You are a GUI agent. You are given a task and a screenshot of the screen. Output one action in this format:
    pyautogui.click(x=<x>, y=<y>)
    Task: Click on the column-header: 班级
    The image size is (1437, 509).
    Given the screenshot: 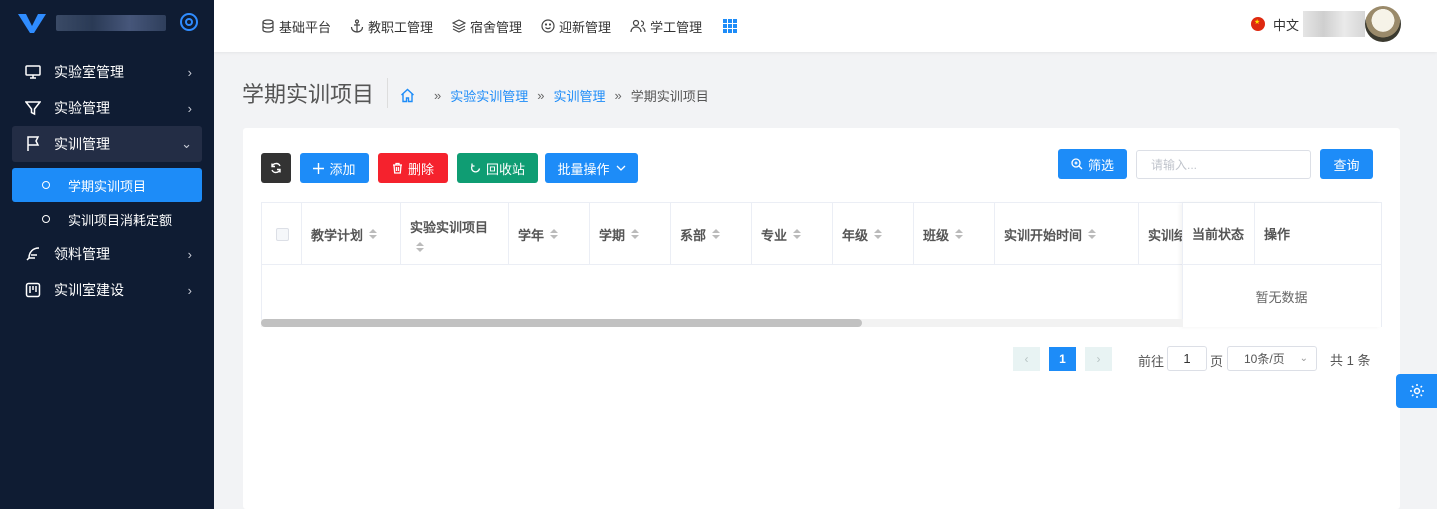 What is the action you would take?
    pyautogui.click(x=954, y=234)
    